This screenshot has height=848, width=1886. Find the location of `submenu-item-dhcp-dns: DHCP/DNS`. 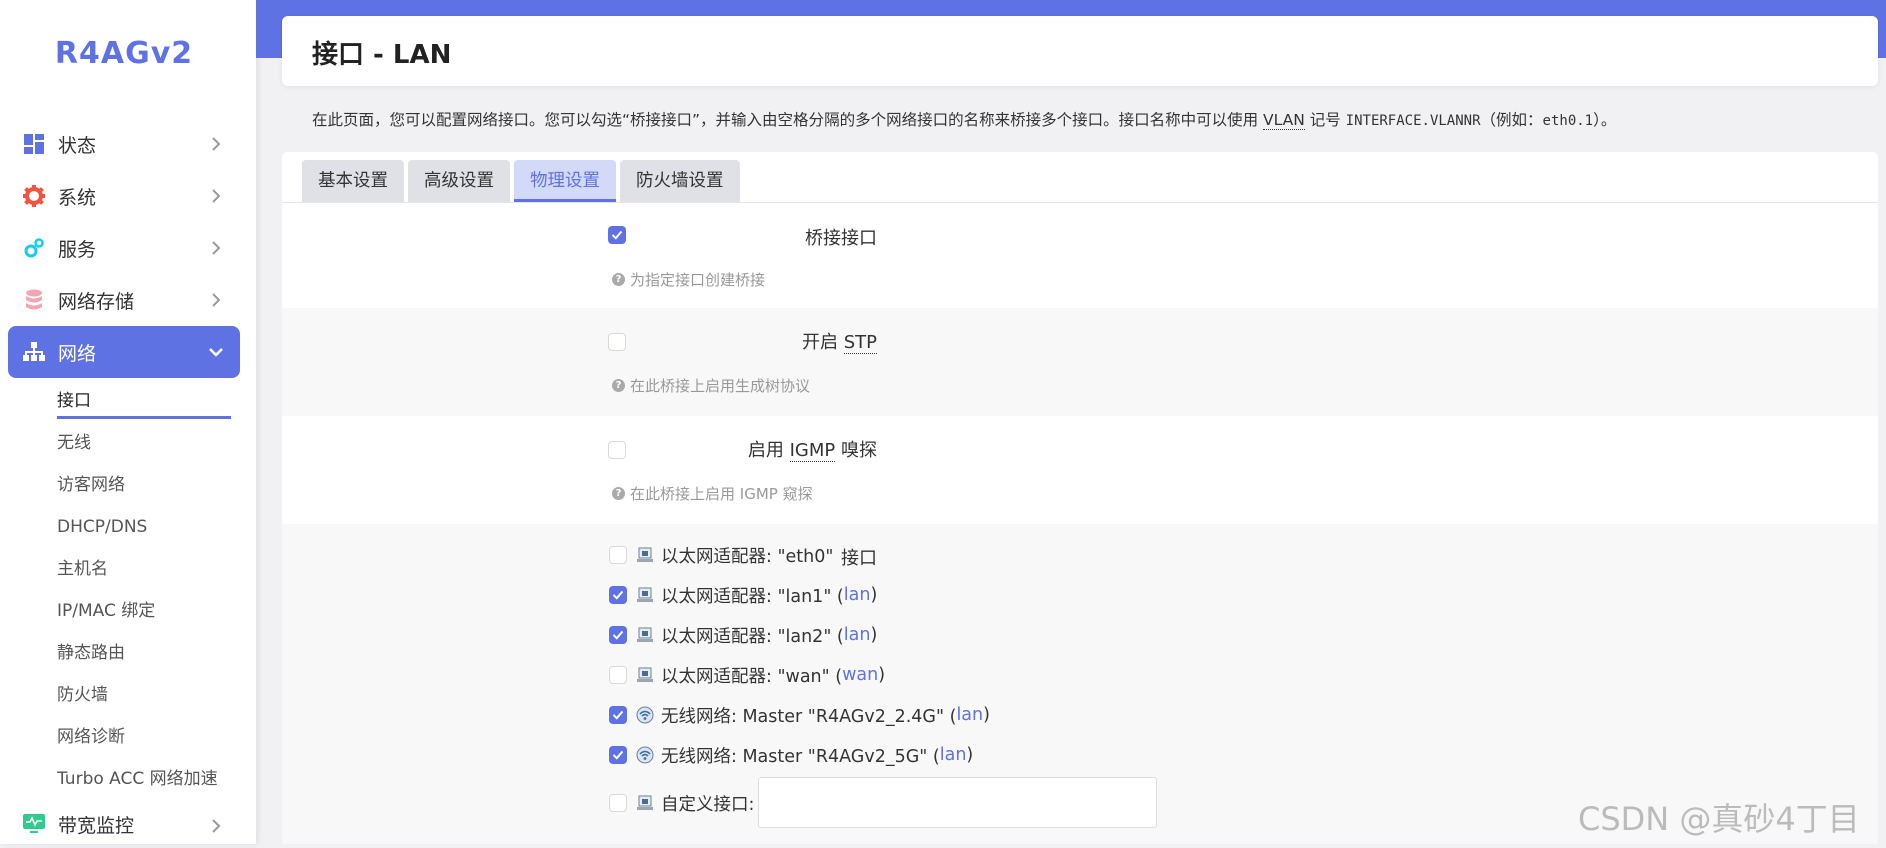

submenu-item-dhcp-dns: DHCP/DNS is located at coordinates (128, 527).